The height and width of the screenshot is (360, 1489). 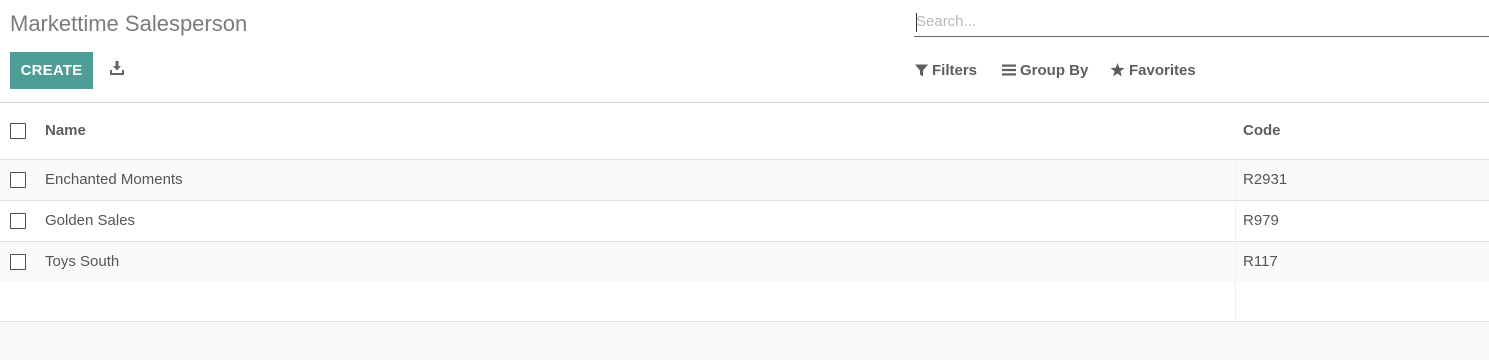 What do you see at coordinates (1262, 130) in the screenshot?
I see `column-header-code: Code` at bounding box center [1262, 130].